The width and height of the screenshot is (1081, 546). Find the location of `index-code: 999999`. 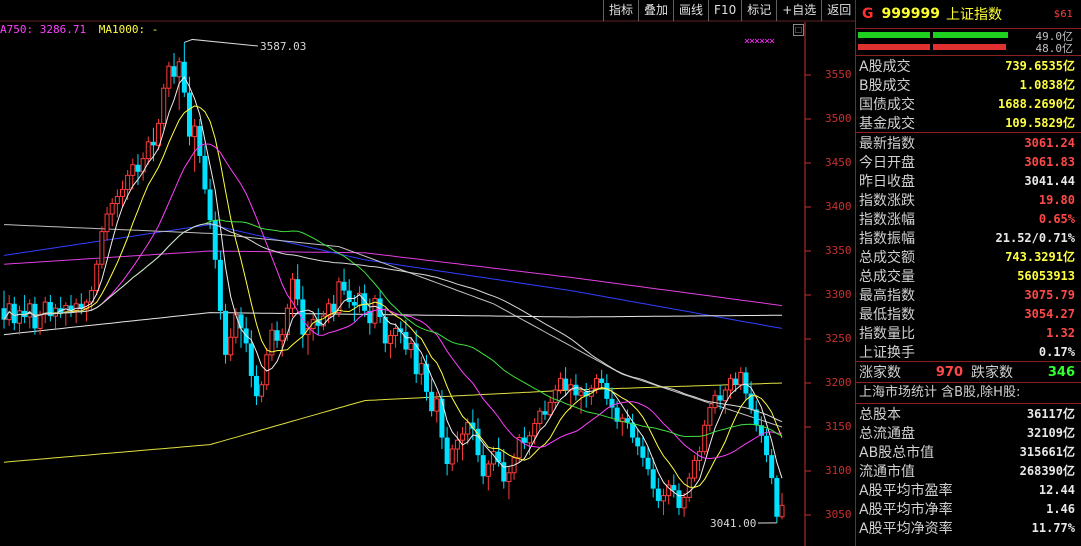

index-code: 999999 is located at coordinates (910, 14).